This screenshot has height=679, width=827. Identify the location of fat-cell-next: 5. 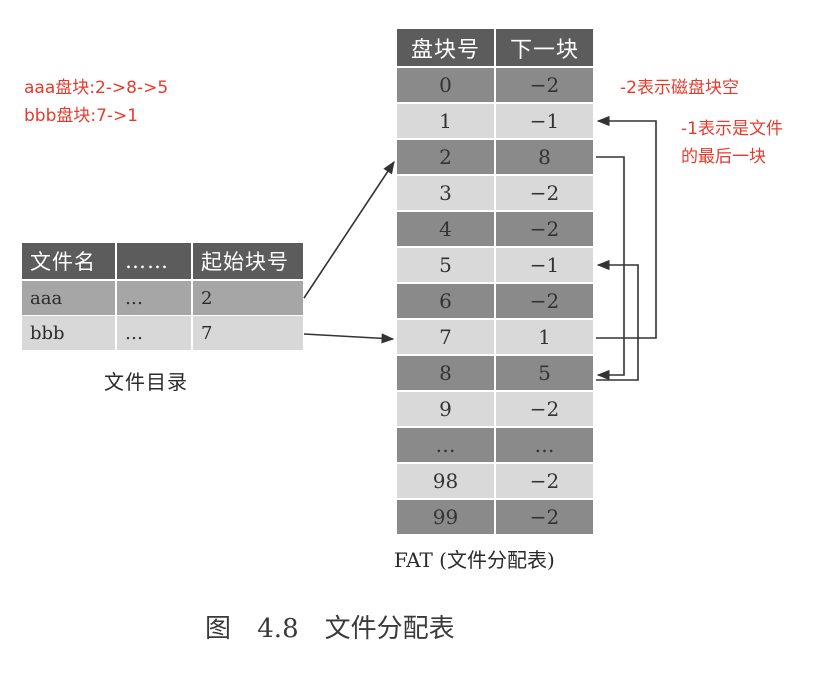
(544, 373).